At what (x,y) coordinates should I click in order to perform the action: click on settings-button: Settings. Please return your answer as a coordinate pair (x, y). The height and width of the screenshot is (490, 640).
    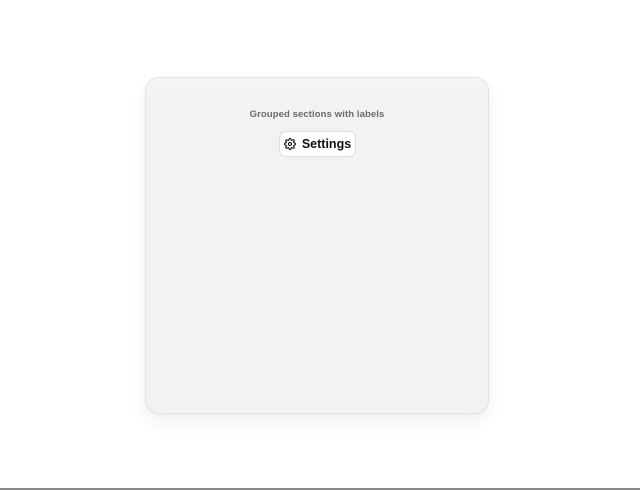
    Looking at the image, I should click on (317, 144).